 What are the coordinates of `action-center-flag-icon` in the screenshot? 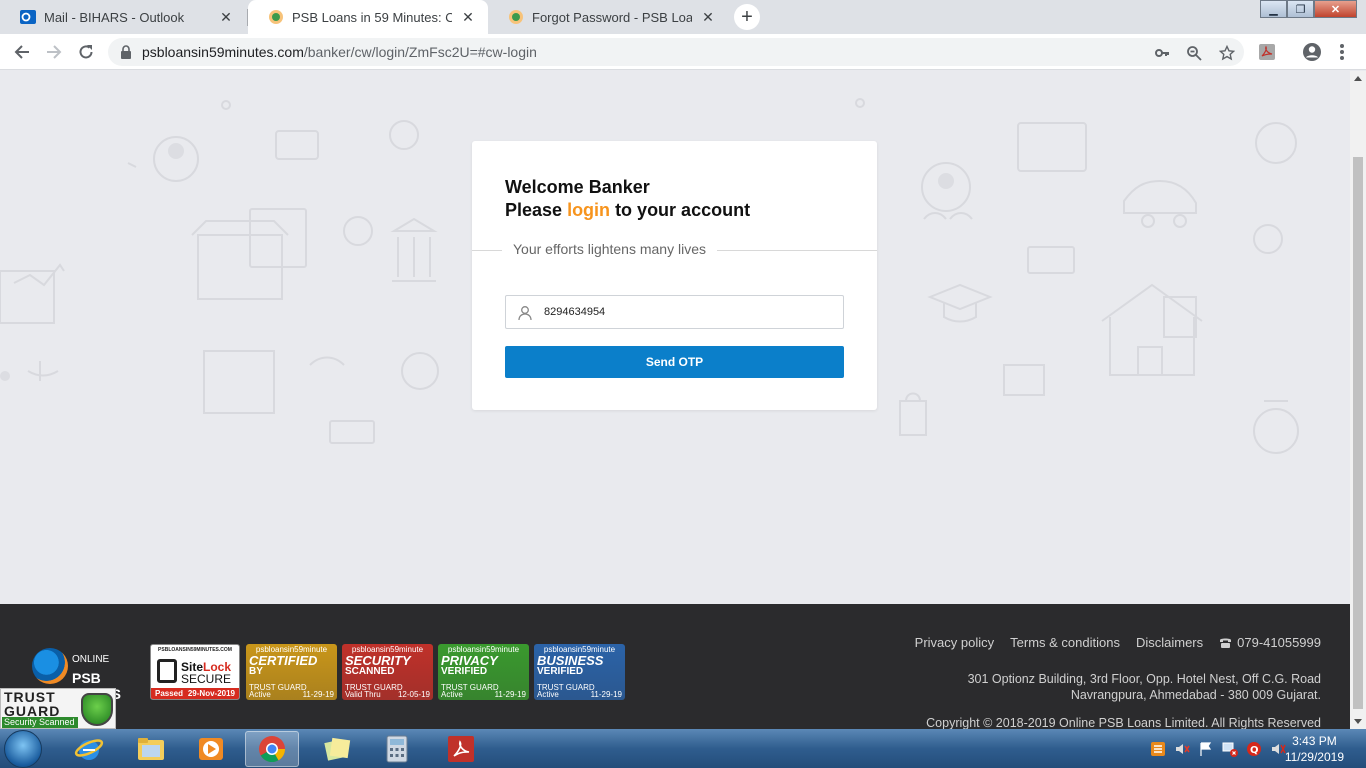 It's located at (1206, 749).